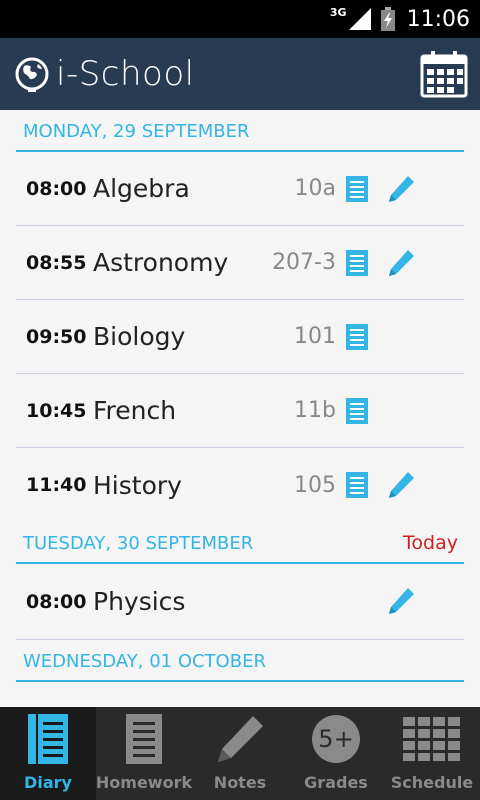  Describe the element at coordinates (431, 739) in the screenshot. I see `schedule-icon` at that location.